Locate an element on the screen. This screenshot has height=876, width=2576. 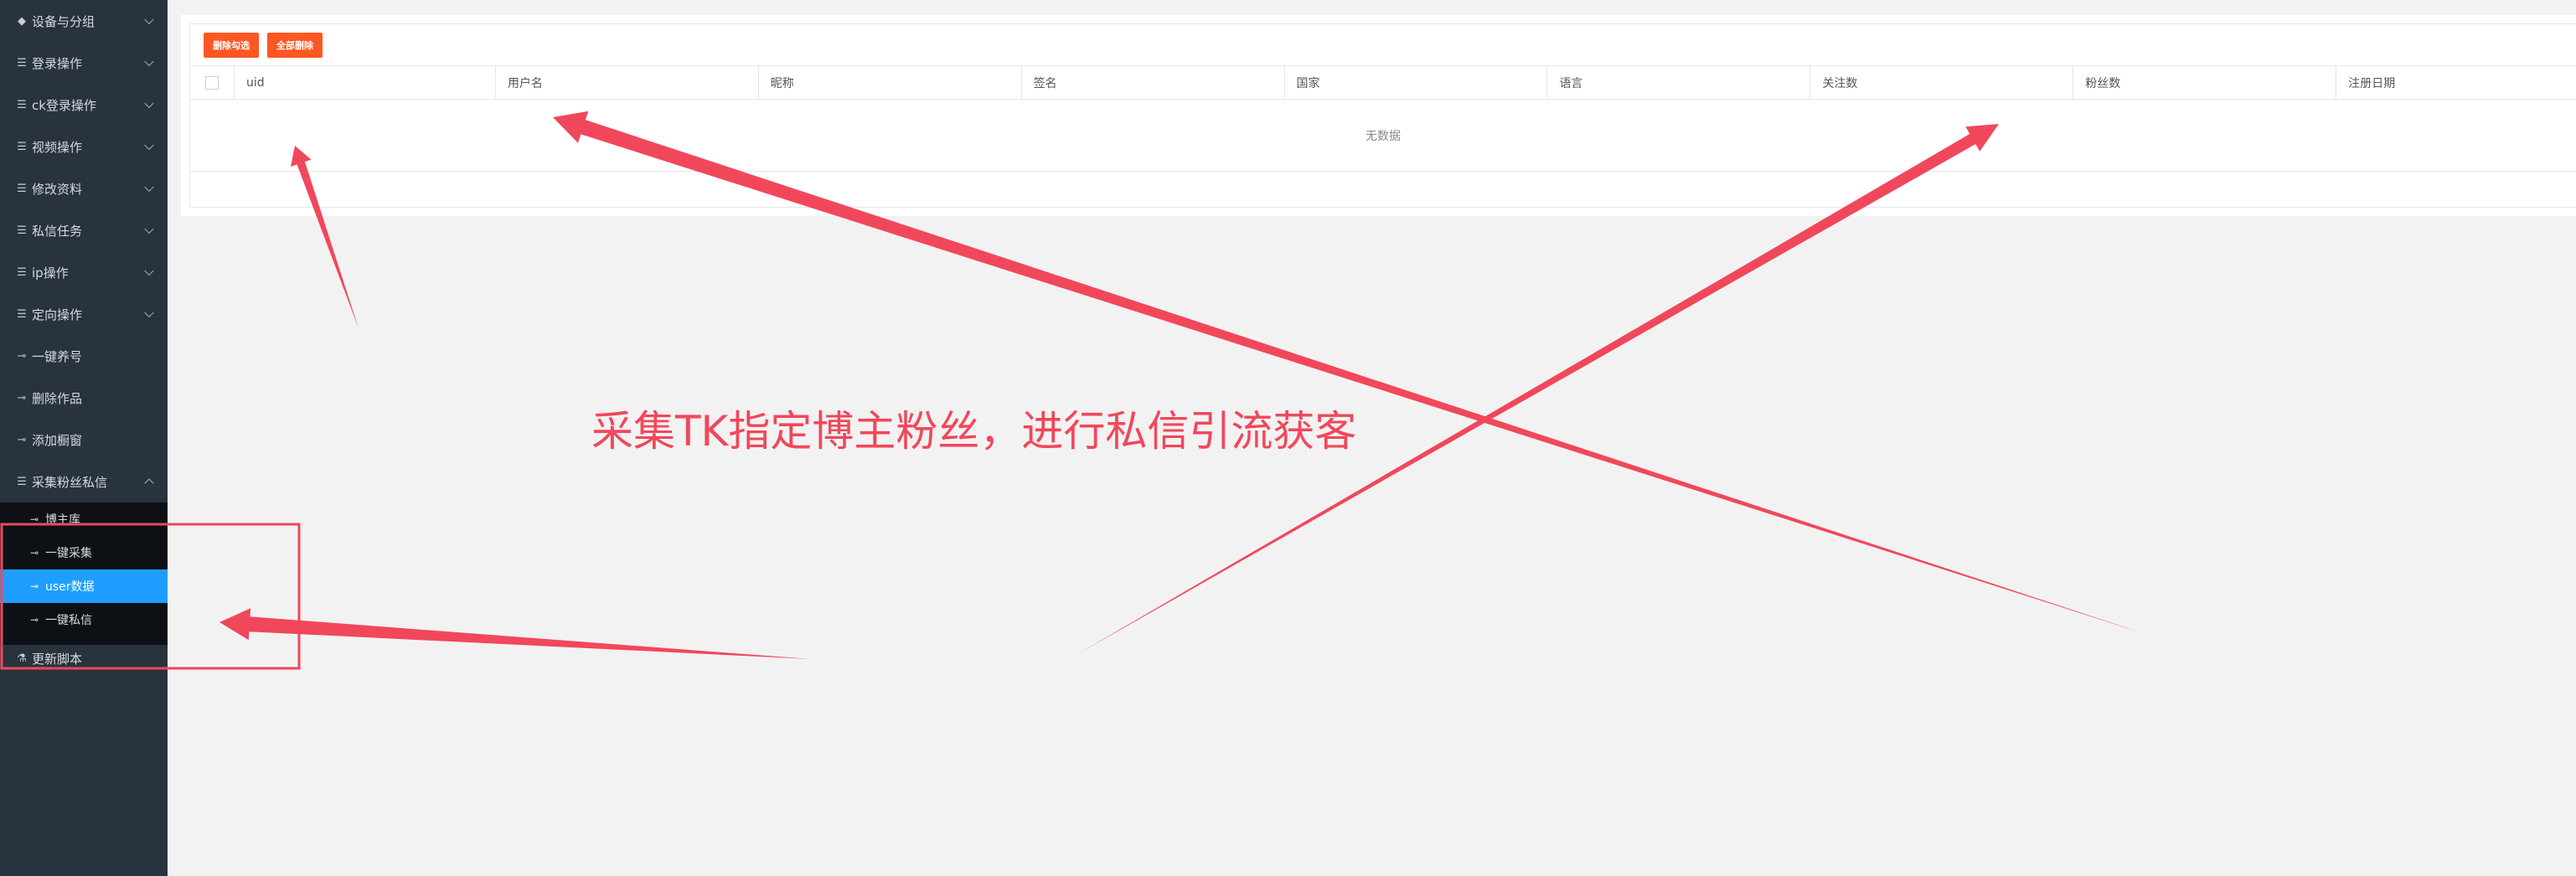
sidebar-item-label: 视频操作 is located at coordinates (57, 147).